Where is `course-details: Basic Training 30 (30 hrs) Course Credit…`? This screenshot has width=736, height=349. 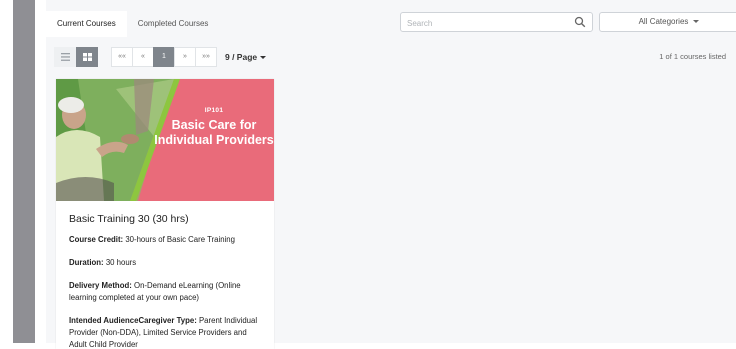
course-details: Basic Training 30 (30 hrs) Course Credit… is located at coordinates (165, 275).